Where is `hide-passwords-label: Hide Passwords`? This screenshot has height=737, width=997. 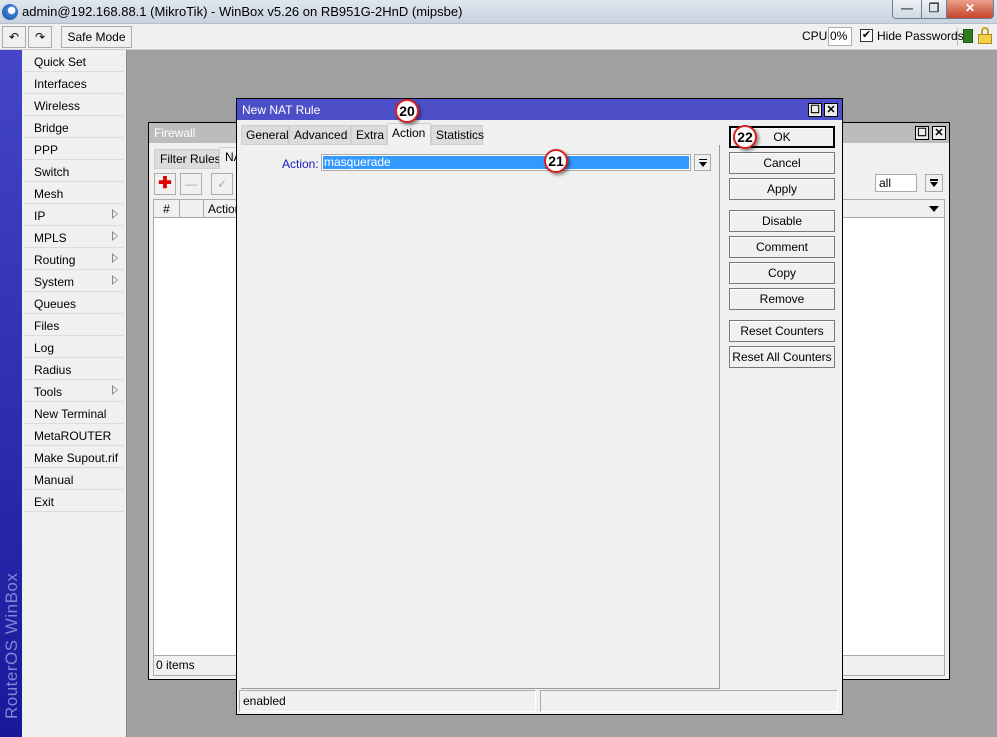
hide-passwords-label: Hide Passwords is located at coordinates (920, 36).